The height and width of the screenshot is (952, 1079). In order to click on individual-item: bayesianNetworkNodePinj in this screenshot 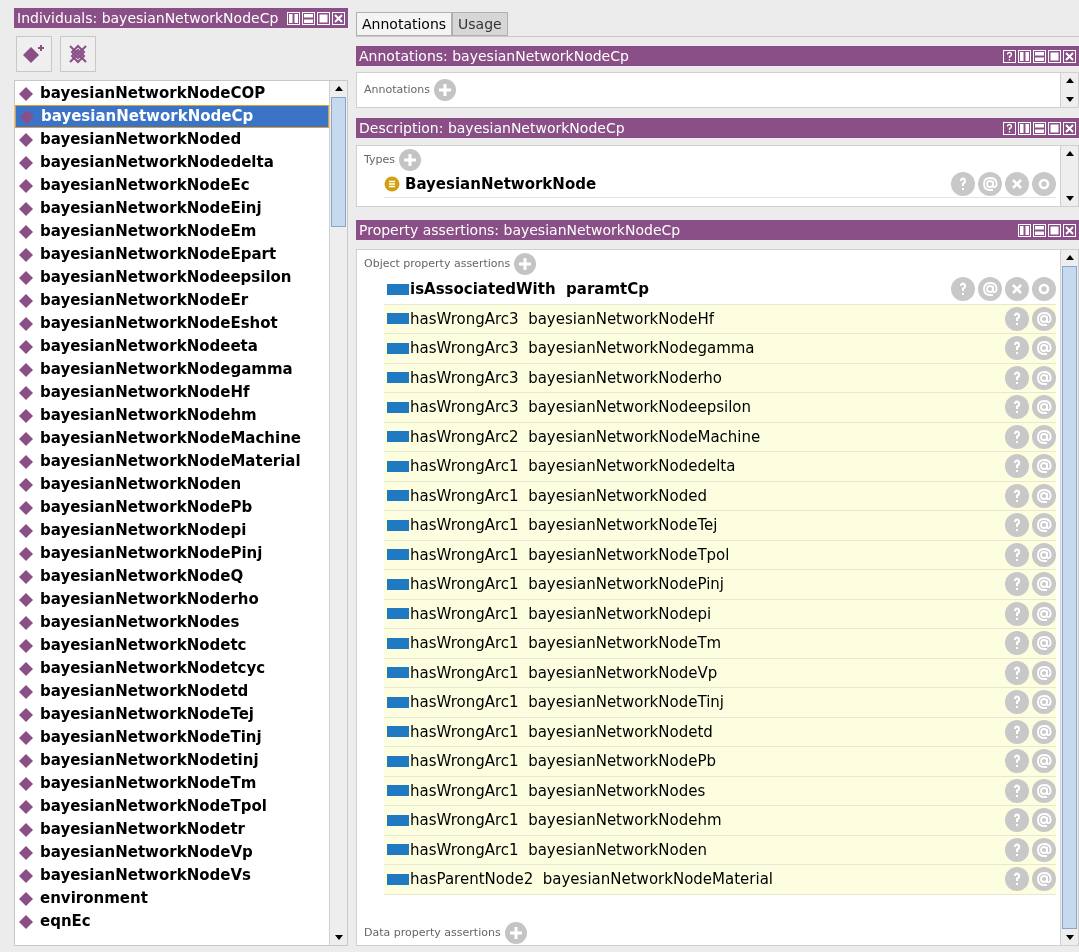, I will do `click(172, 553)`.